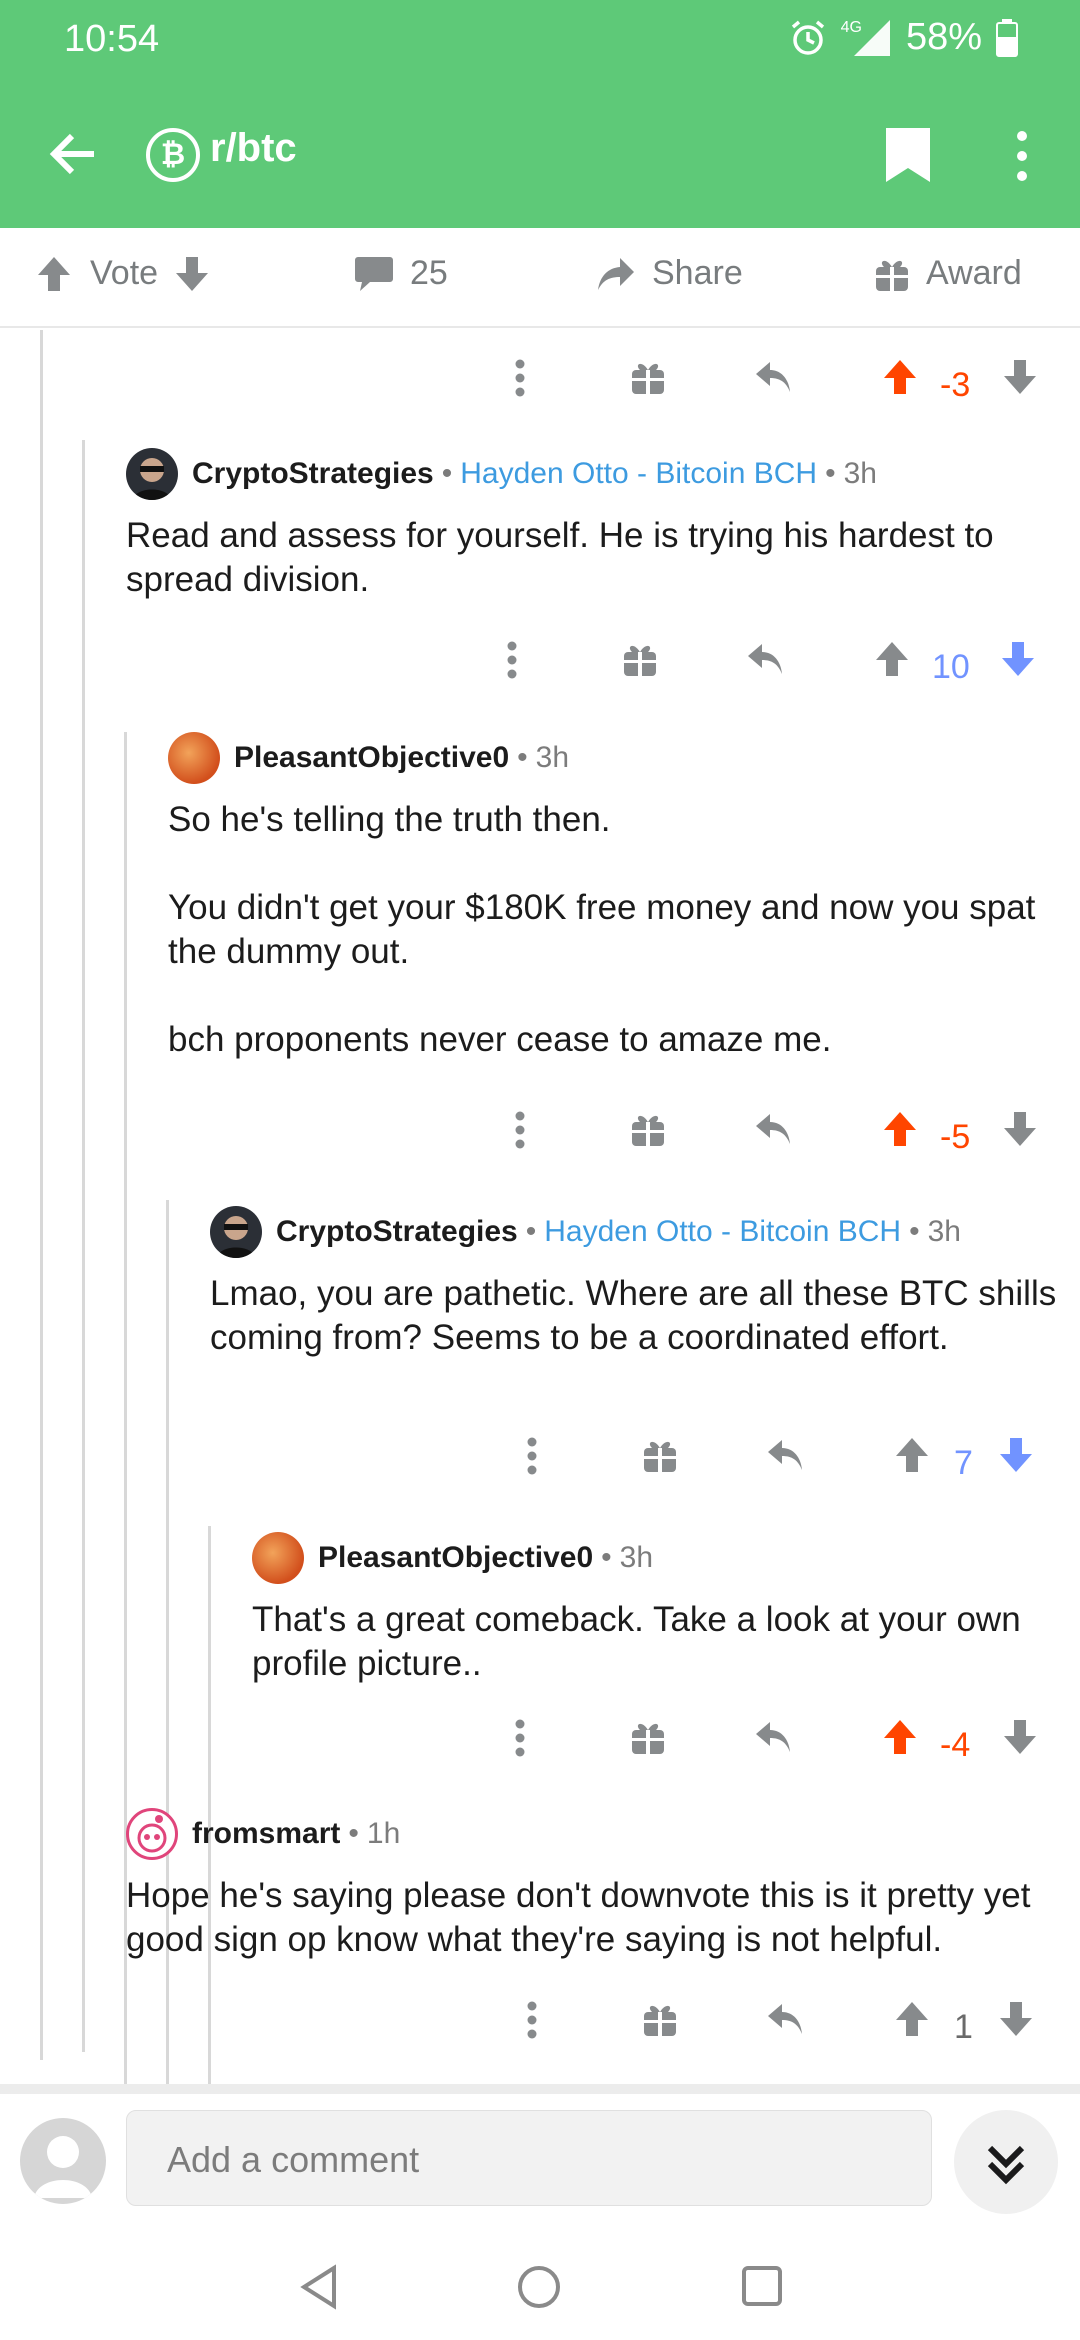 Image resolution: width=1080 pixels, height=2340 pixels. Describe the element at coordinates (112, 39) in the screenshot. I see `status-time: 10:54` at that location.